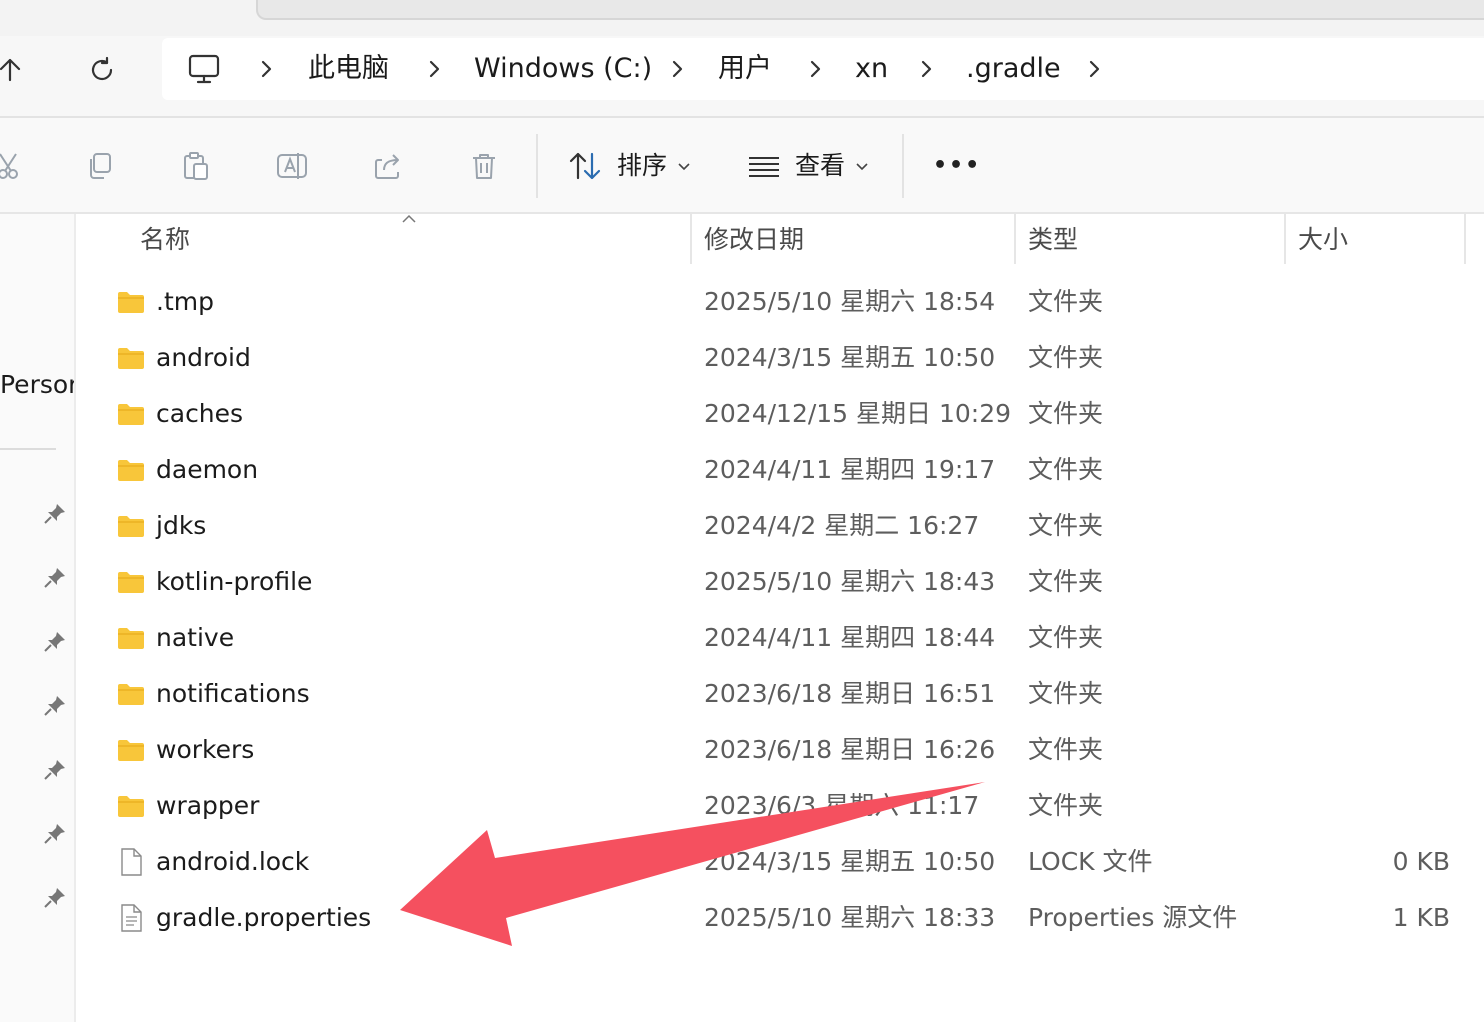  What do you see at coordinates (16, 166) in the screenshot?
I see `cut-icon` at bounding box center [16, 166].